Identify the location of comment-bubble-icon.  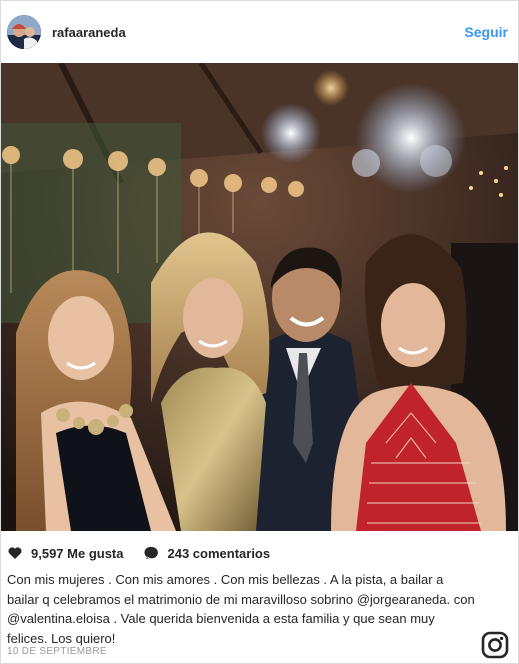
(151, 553).